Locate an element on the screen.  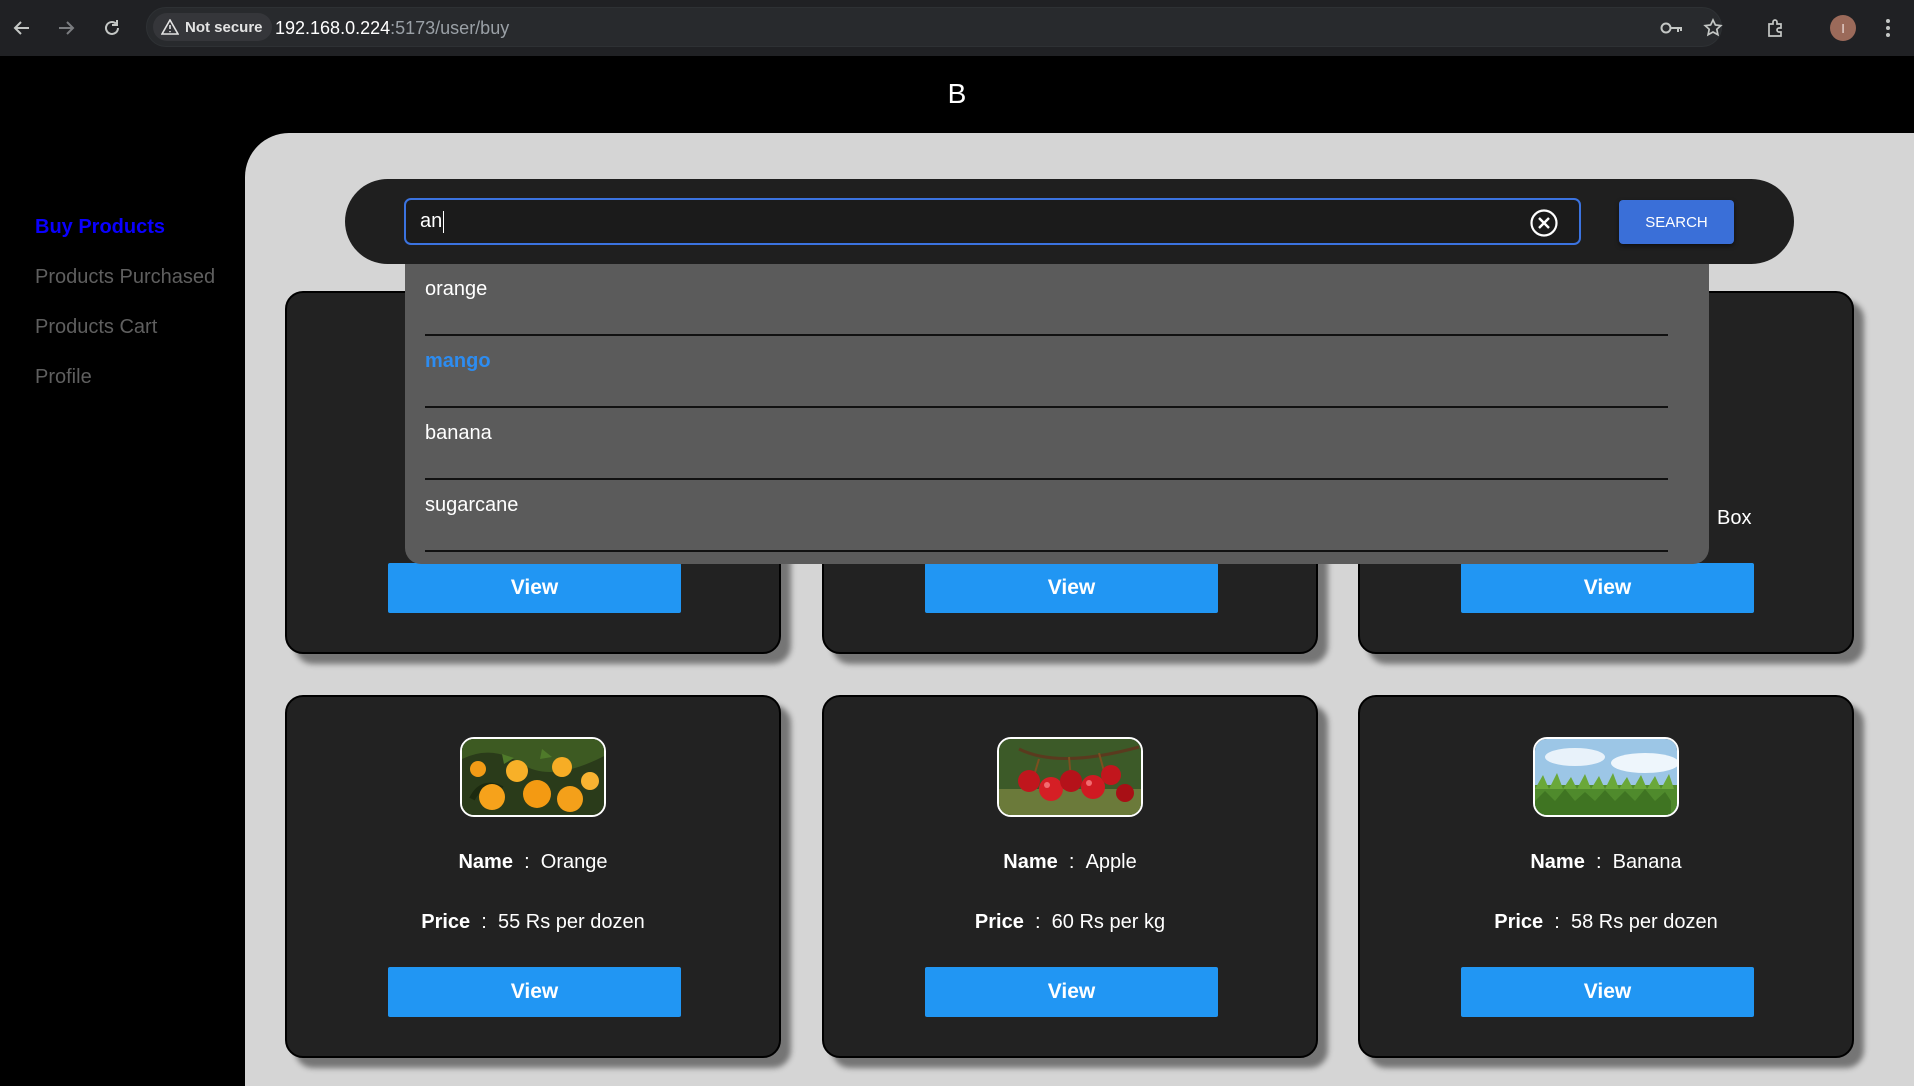
back-icon is located at coordinates (22, 28).